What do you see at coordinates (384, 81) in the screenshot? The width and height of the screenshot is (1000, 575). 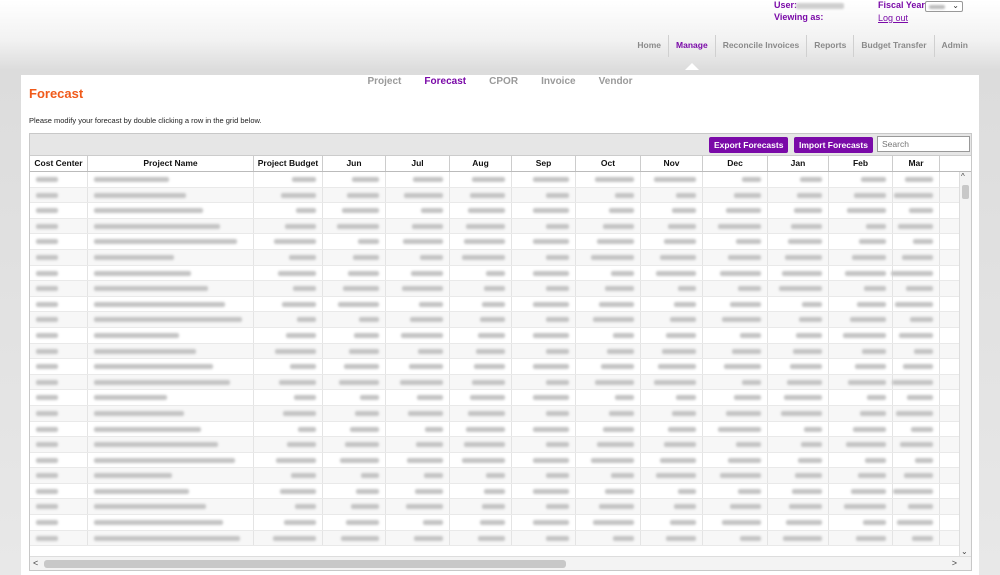 I see `subnav-project: Project` at bounding box center [384, 81].